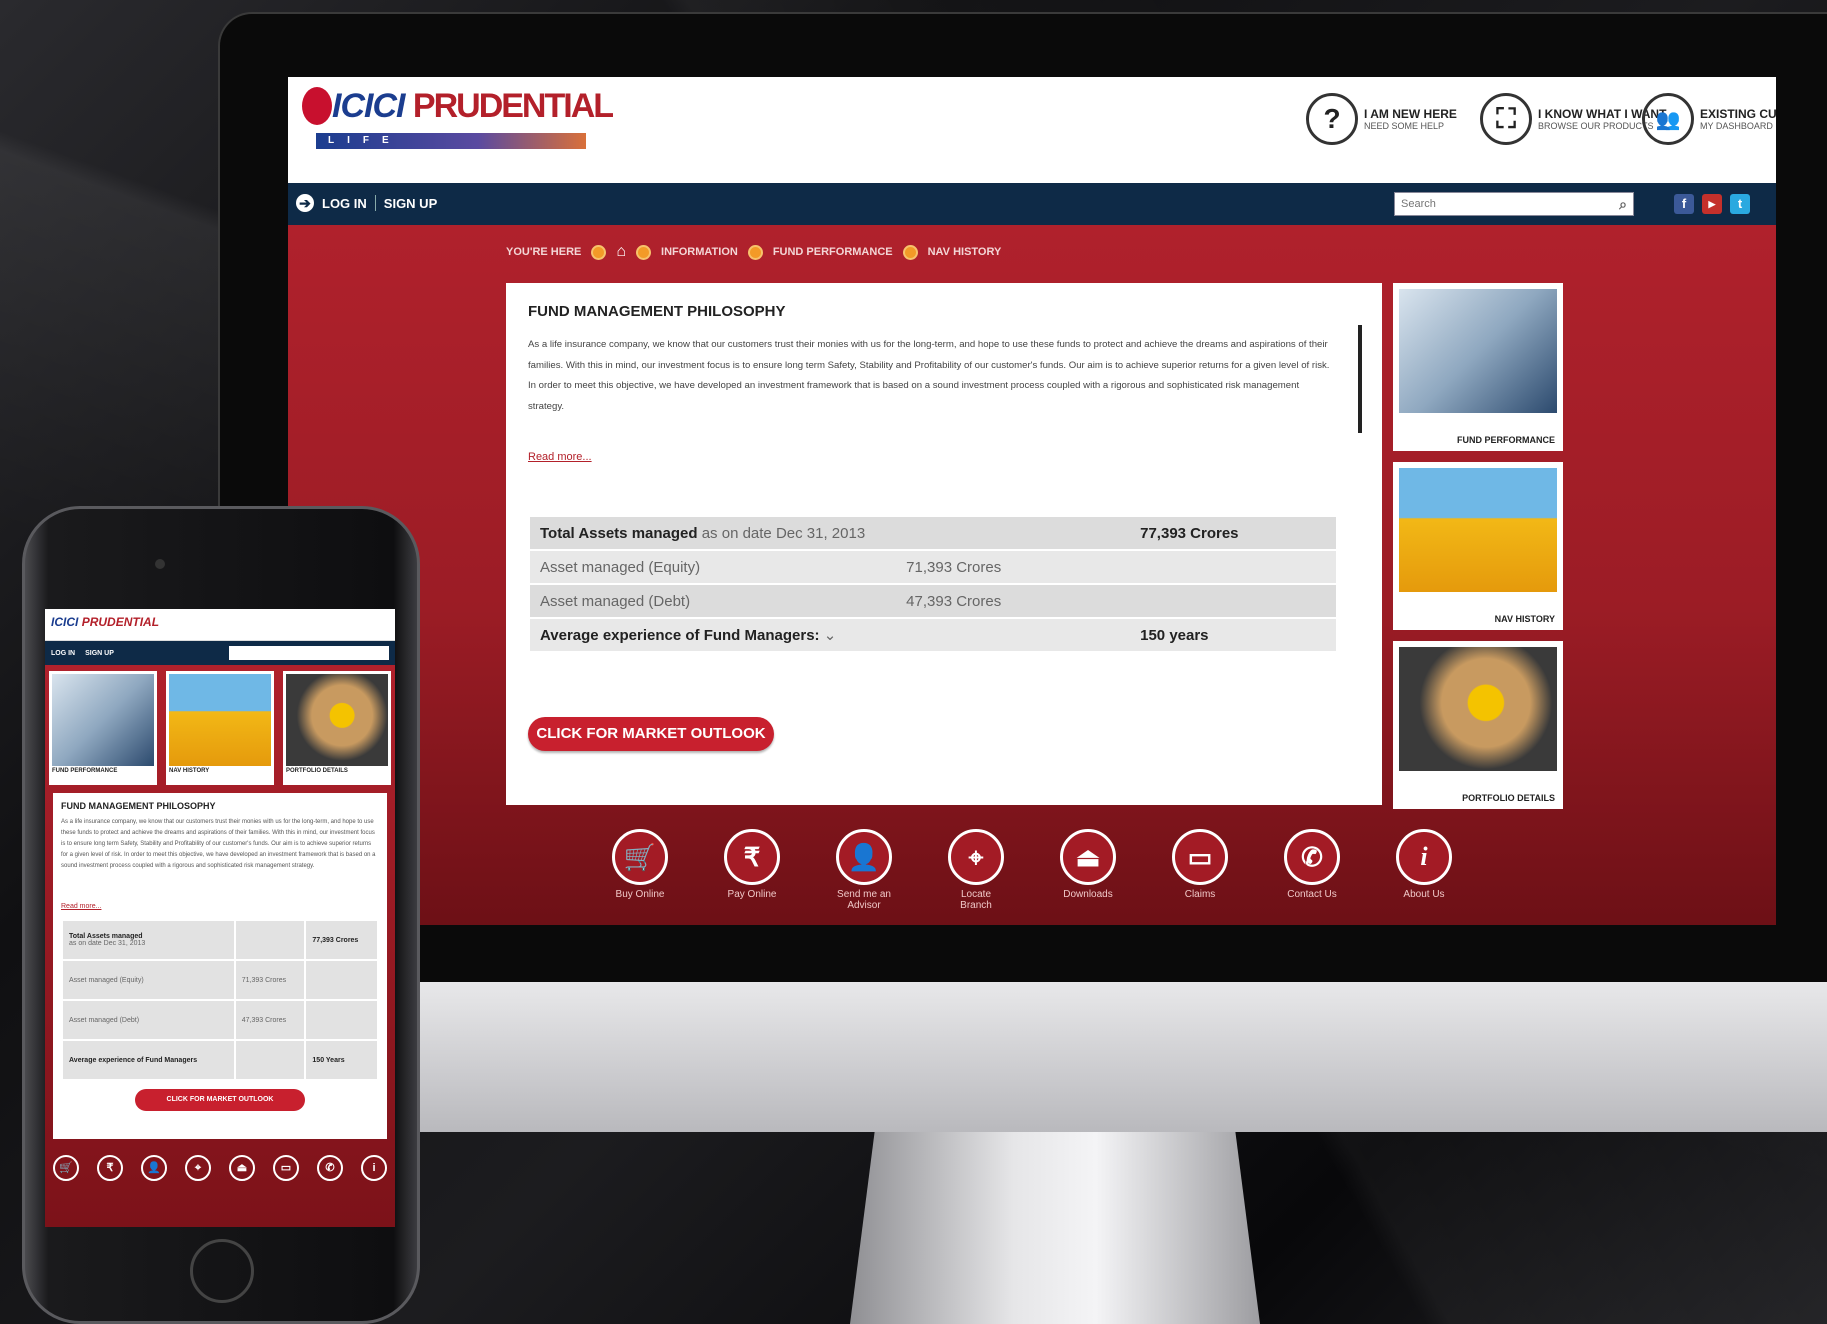 The image size is (1827, 1324). I want to click on footer-claims: ▭ Claims, so click(1200, 870).